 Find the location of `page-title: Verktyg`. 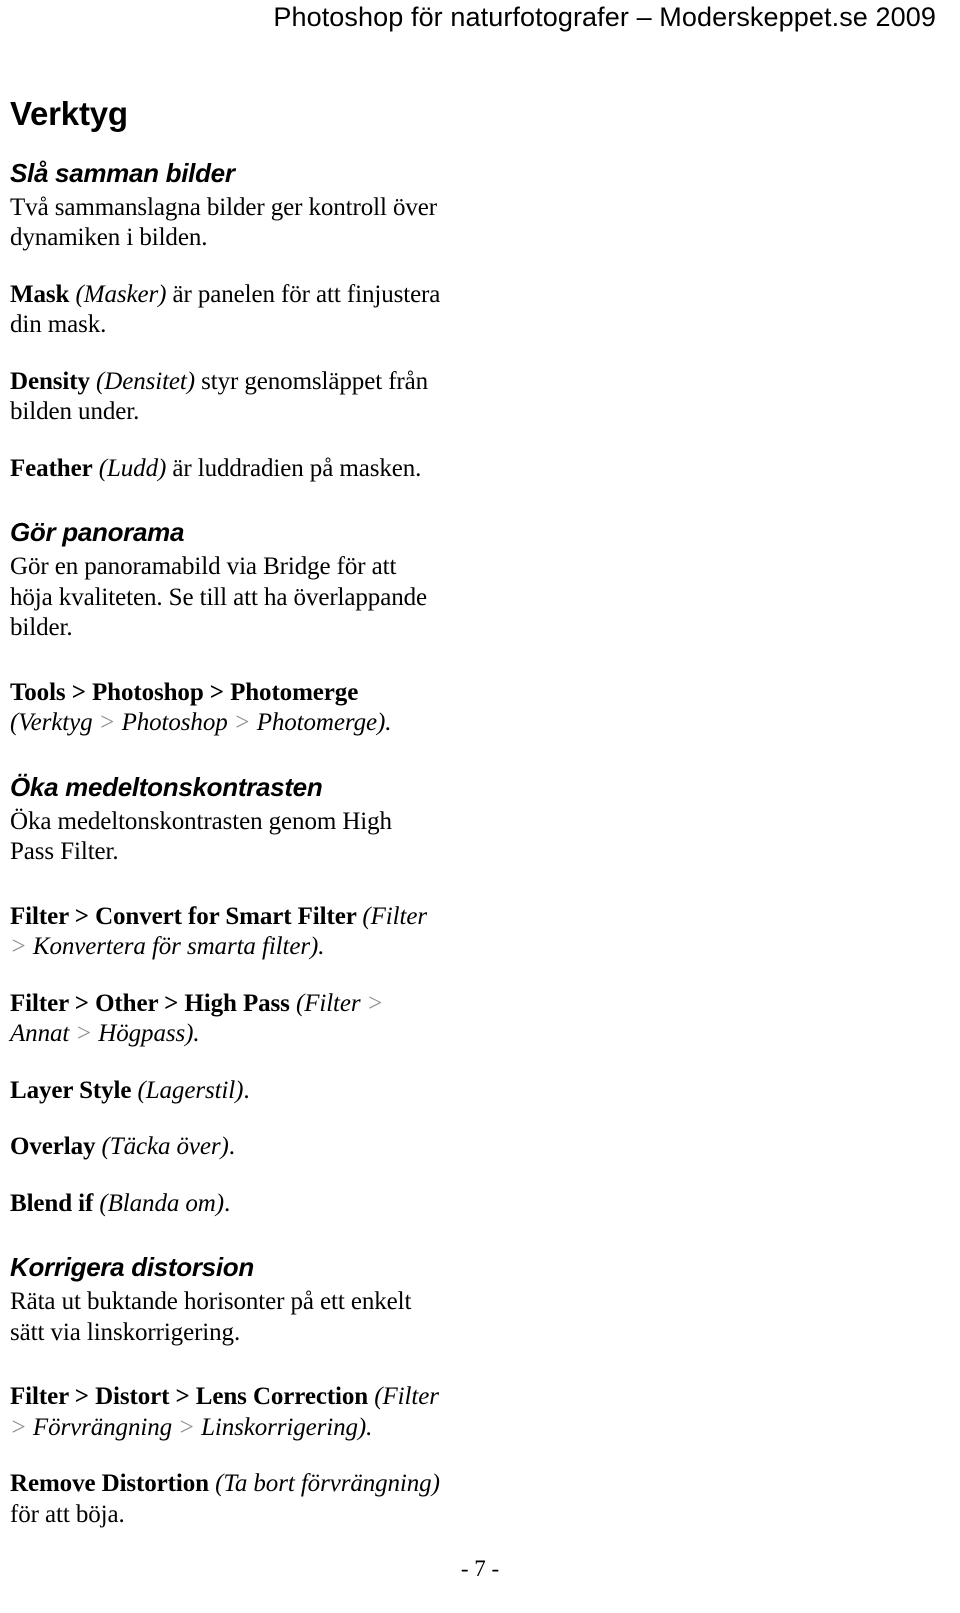

page-title: Verktyg is located at coordinates (69, 113).